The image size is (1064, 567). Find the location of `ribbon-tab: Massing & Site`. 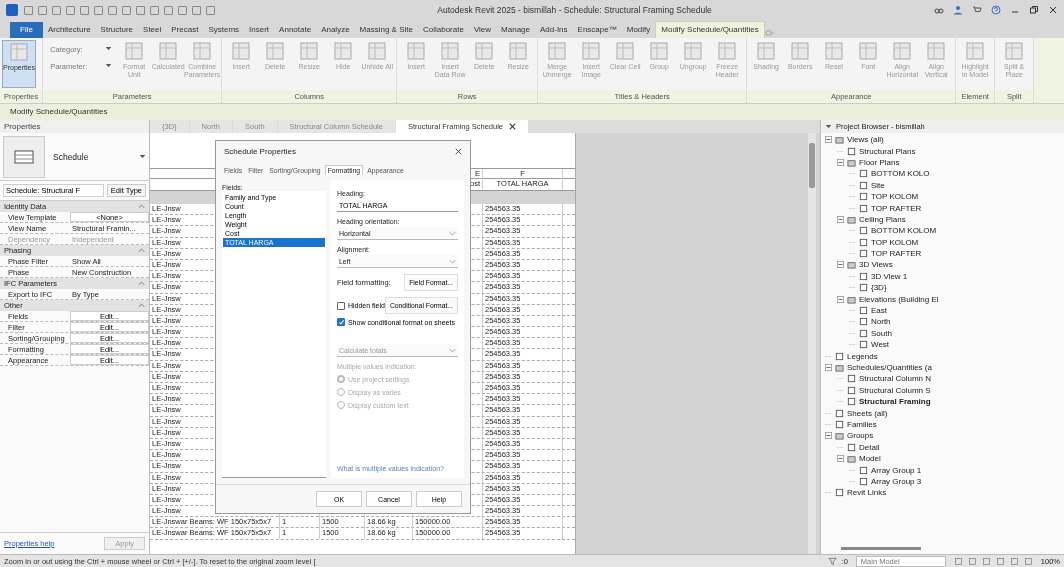

ribbon-tab: Massing & Site is located at coordinates (386, 30).